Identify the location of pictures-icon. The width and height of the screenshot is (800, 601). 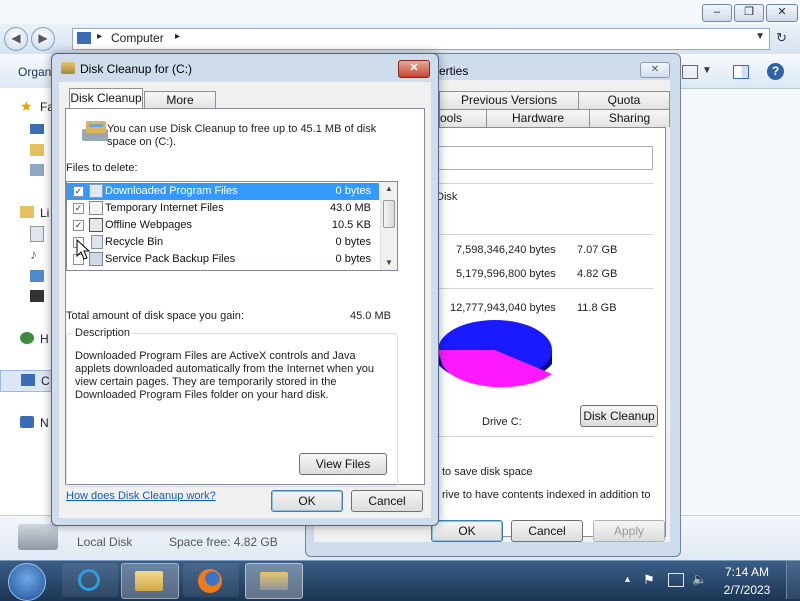
(37, 276).